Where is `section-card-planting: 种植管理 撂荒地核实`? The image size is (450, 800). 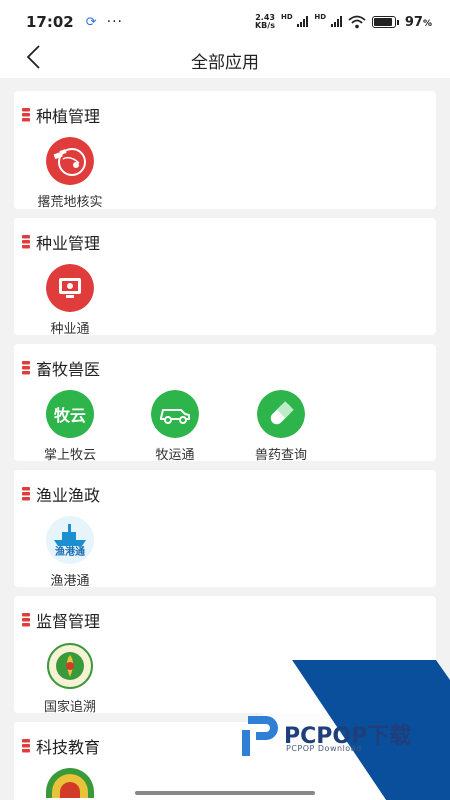
section-card-planting: 种植管理 撂荒地核实 is located at coordinates (225, 150).